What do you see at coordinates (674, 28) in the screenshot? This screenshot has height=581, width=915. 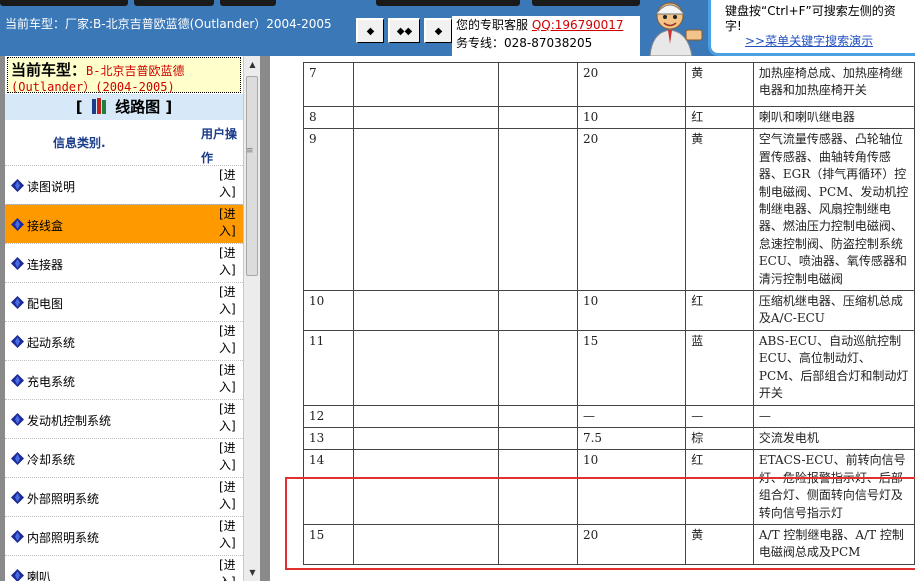 I see `mascot-icon` at bounding box center [674, 28].